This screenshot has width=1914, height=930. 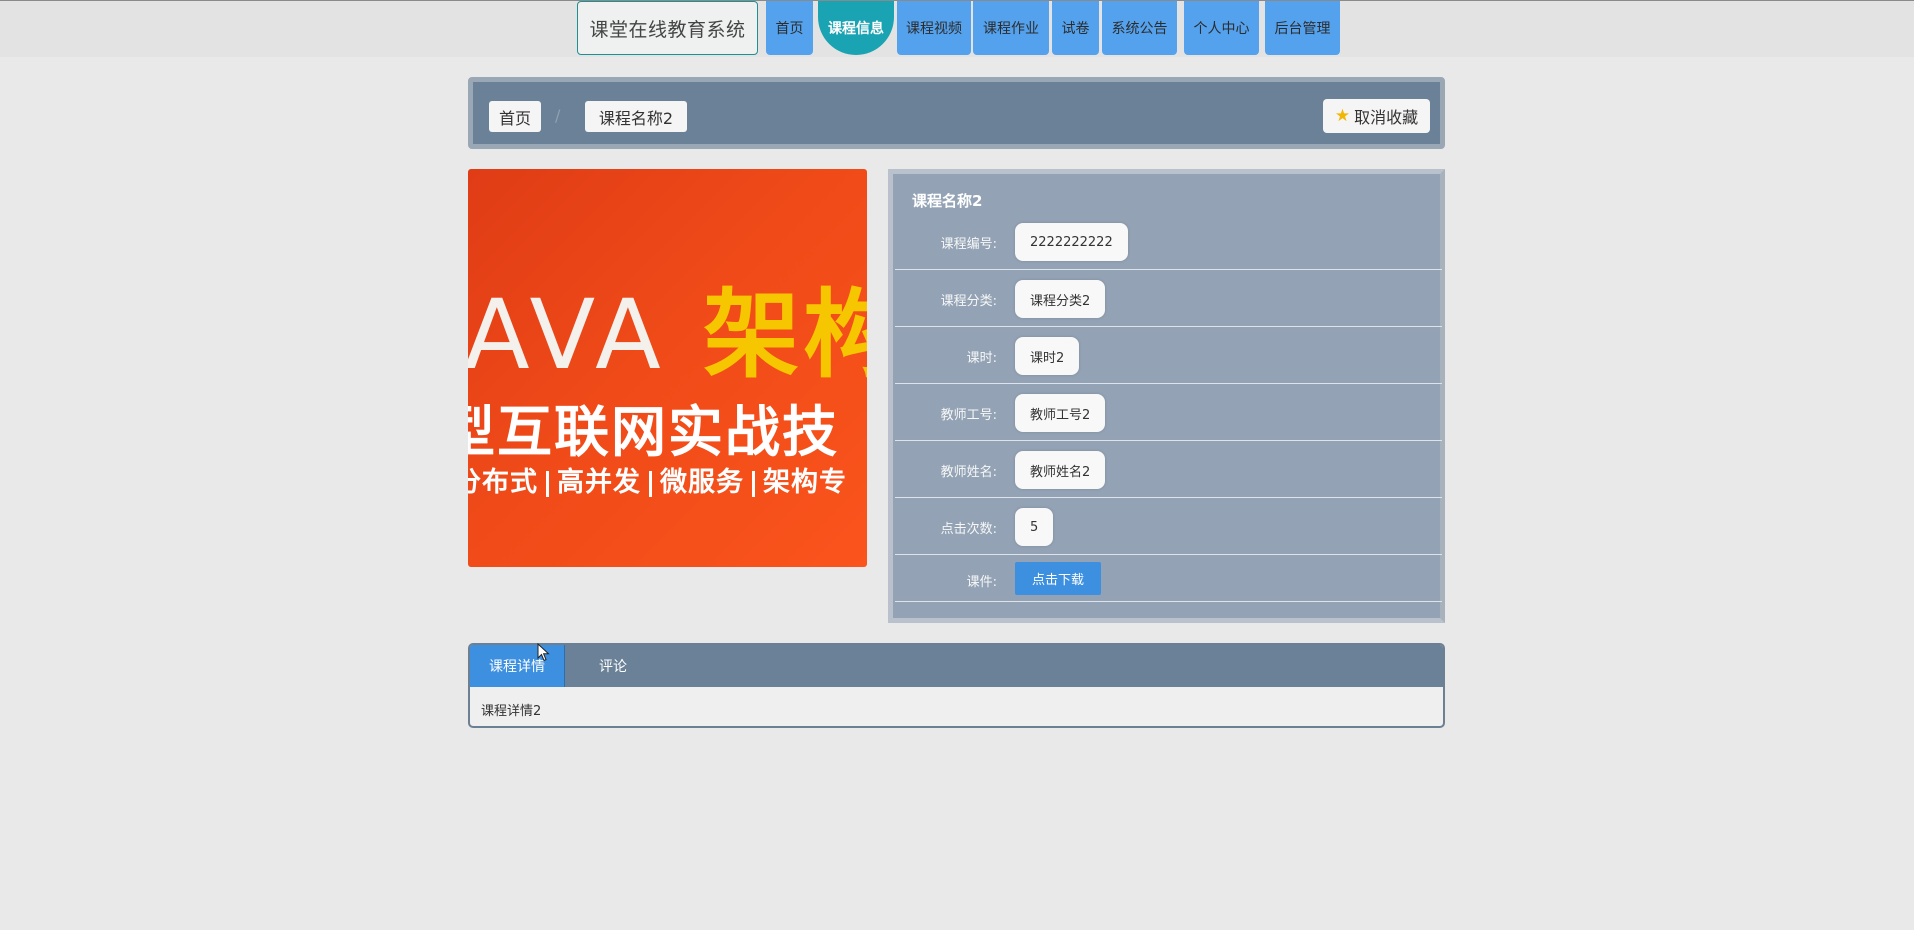 I want to click on field-label: 课程分类:, so click(x=968, y=301).